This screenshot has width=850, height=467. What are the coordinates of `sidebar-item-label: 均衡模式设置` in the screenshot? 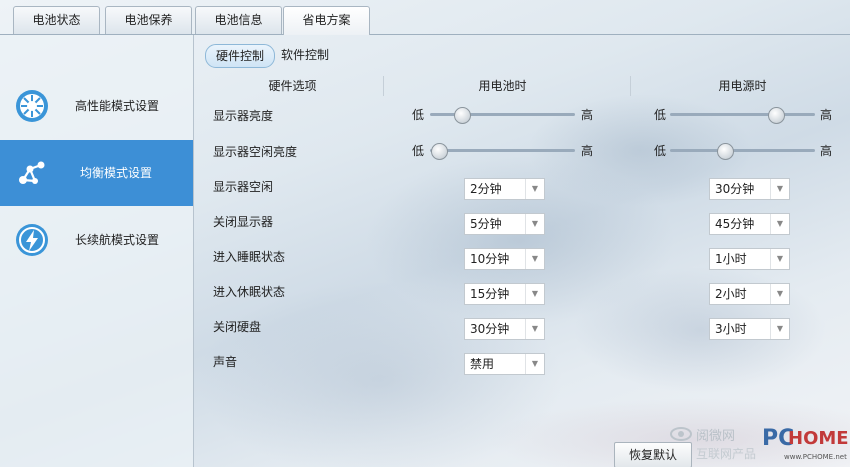 It's located at (116, 173).